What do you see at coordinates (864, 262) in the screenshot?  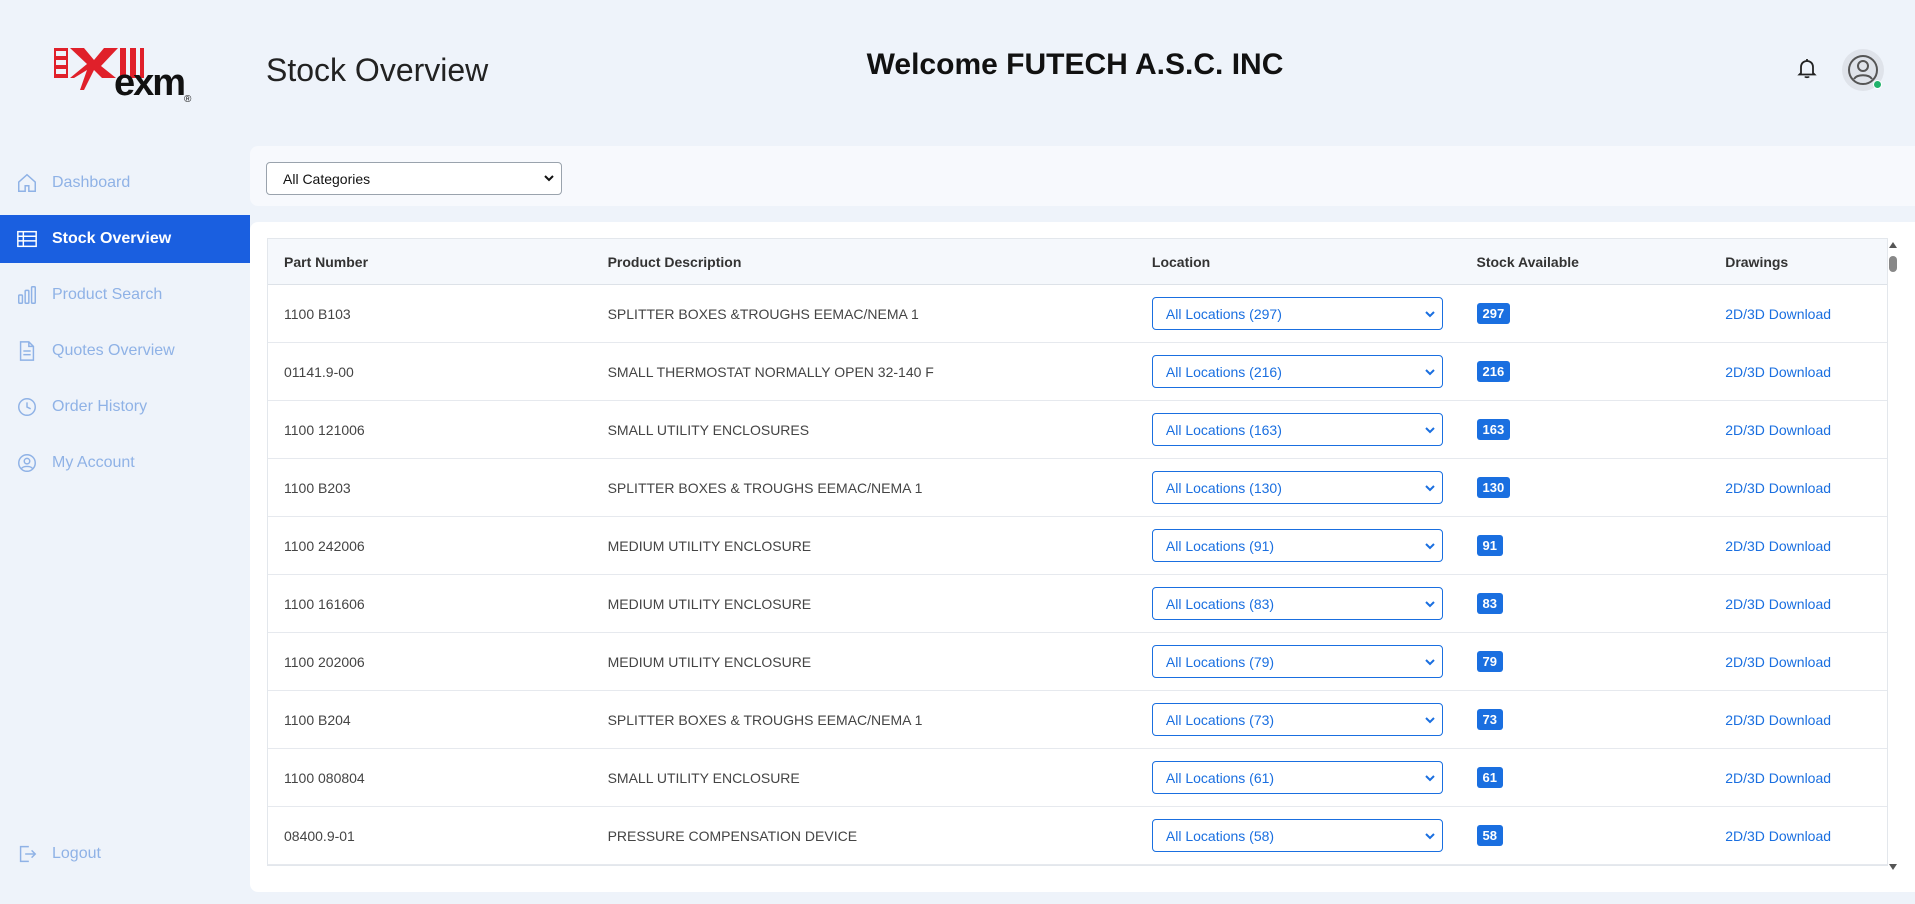 I see `column-header-product-description: Product Description` at bounding box center [864, 262].